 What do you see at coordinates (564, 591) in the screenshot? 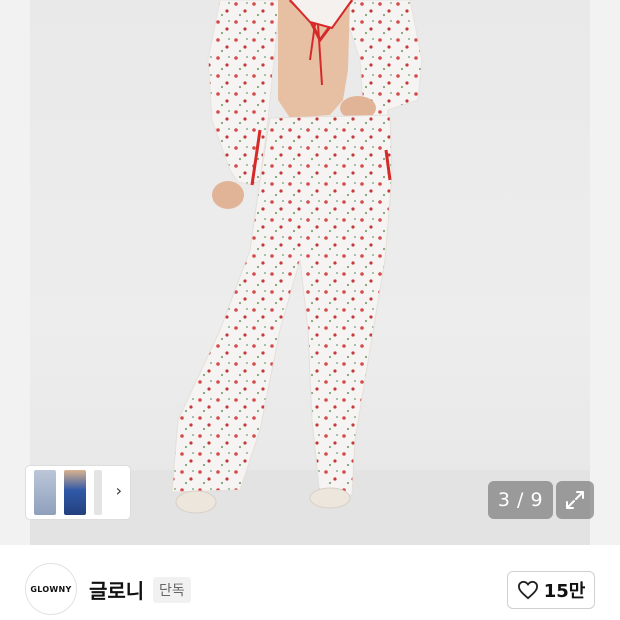
I see `like-count: 15만` at bounding box center [564, 591].